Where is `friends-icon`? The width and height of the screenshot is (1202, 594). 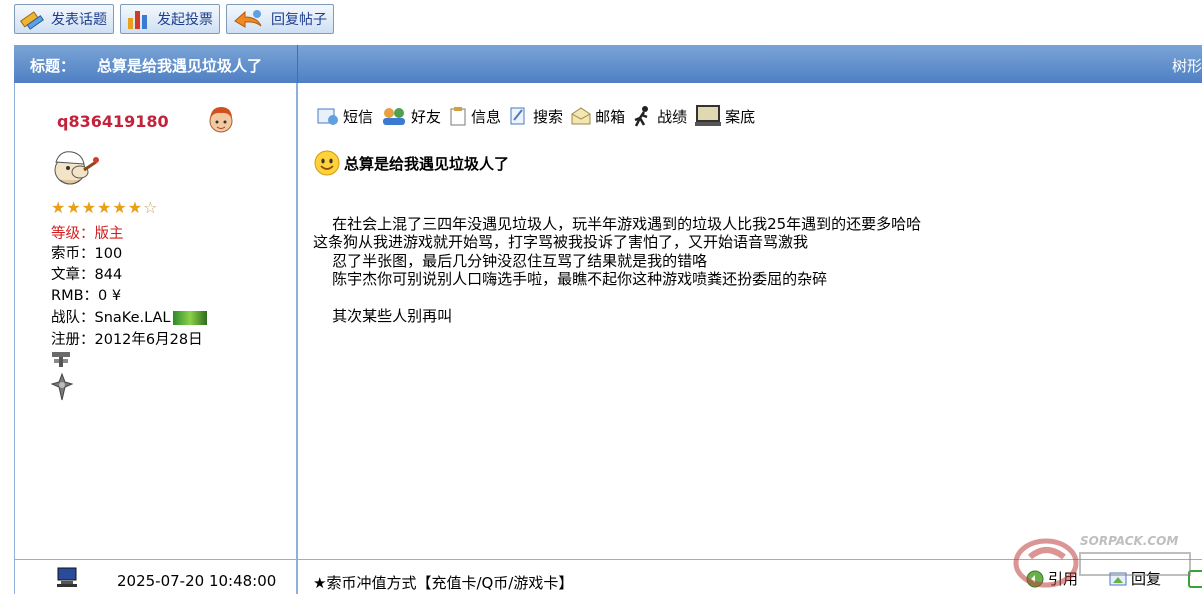
friends-icon is located at coordinates (394, 116).